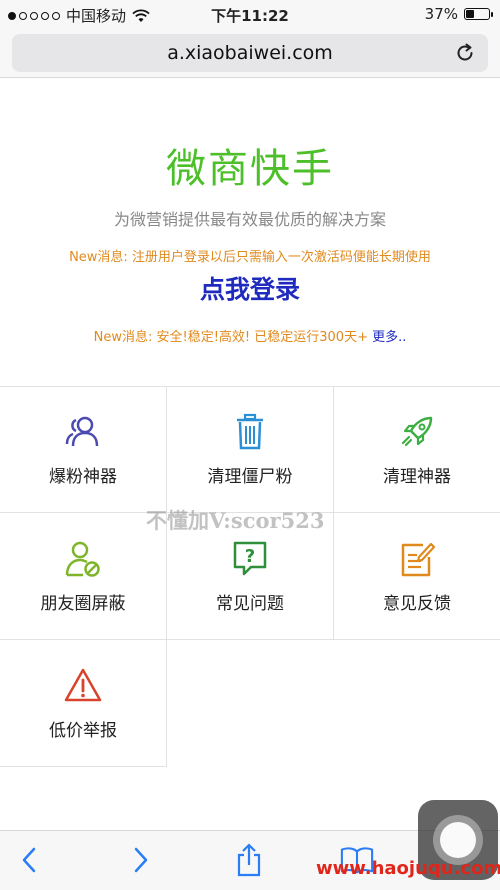 The width and height of the screenshot is (500, 890). What do you see at coordinates (82, 431) in the screenshot?
I see `users-icon` at bounding box center [82, 431].